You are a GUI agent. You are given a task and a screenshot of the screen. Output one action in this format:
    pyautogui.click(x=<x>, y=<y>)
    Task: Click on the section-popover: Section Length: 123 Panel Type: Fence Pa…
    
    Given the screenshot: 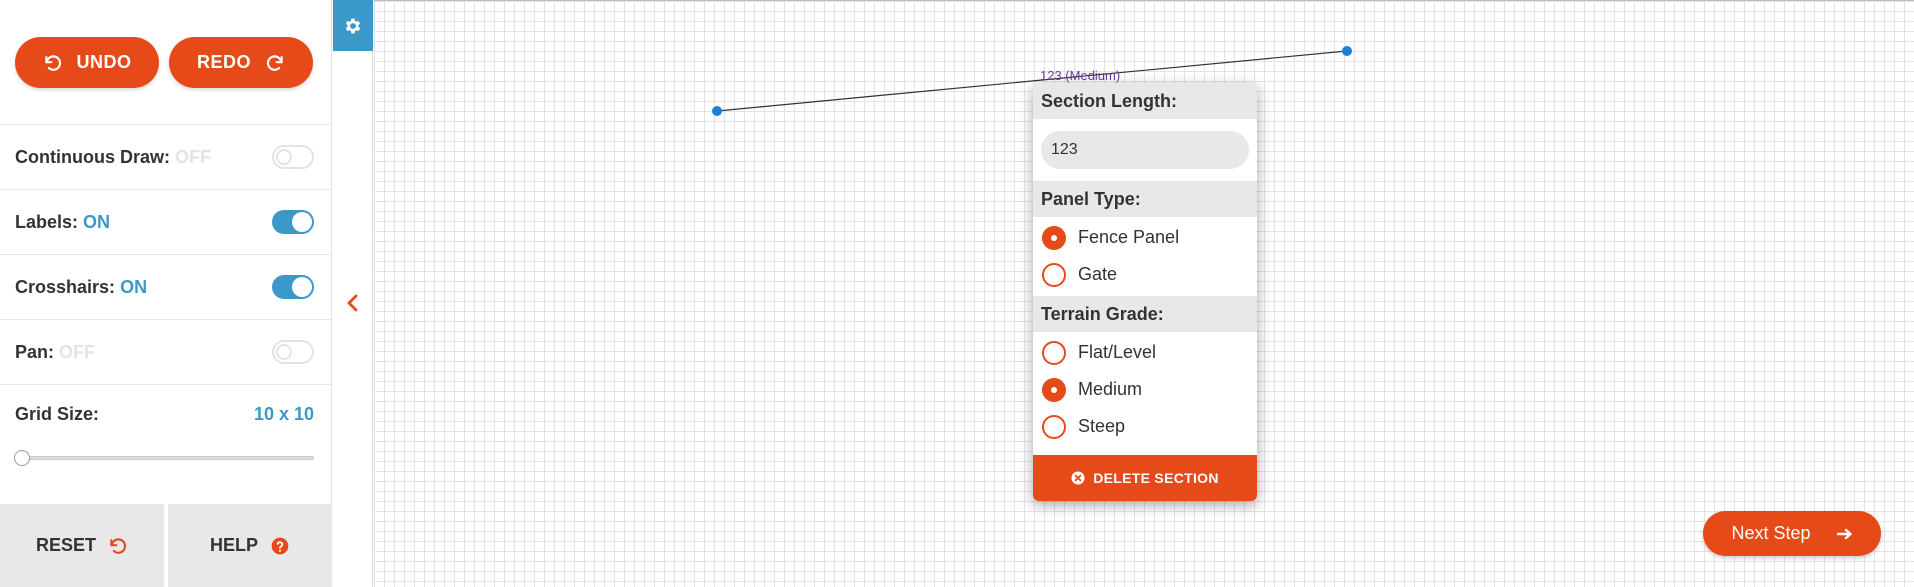 What is the action you would take?
    pyautogui.click(x=1145, y=292)
    